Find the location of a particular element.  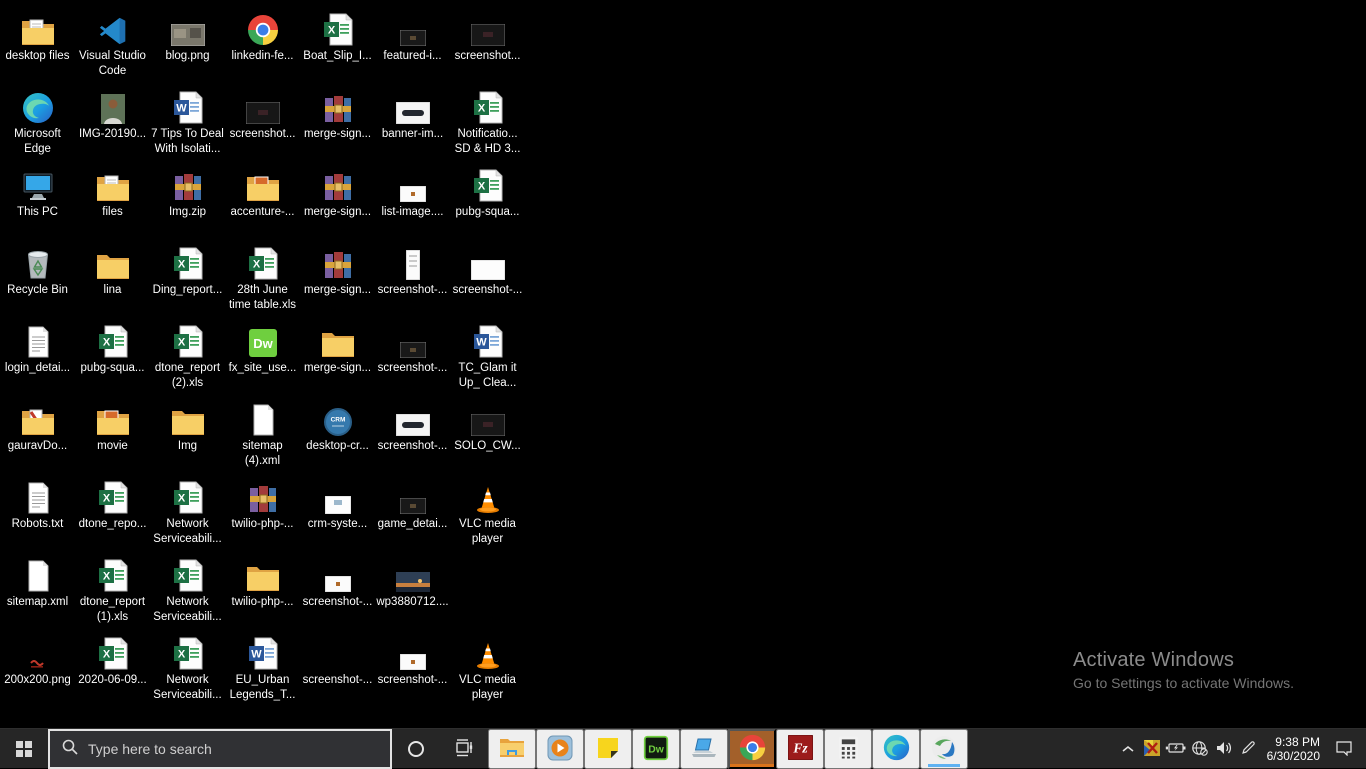

tray-windows-ink is located at coordinates (1248, 749).